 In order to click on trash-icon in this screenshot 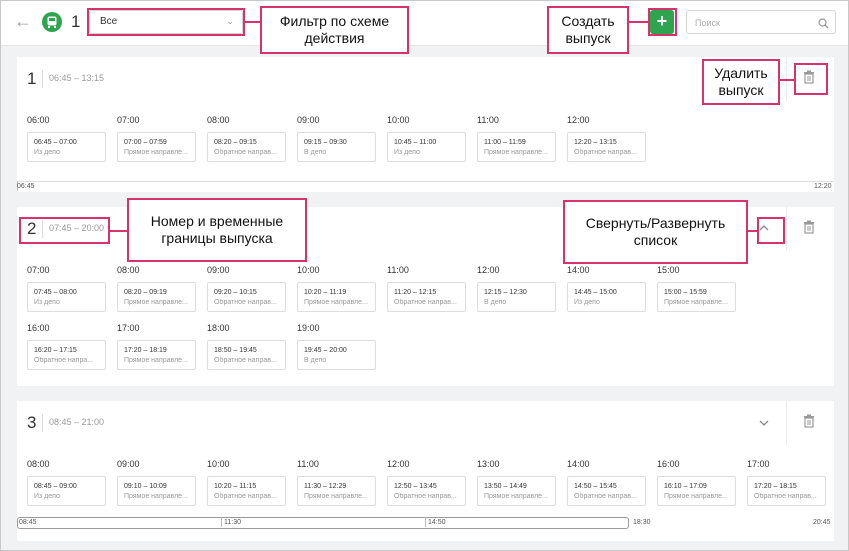, I will do `click(809, 423)`.